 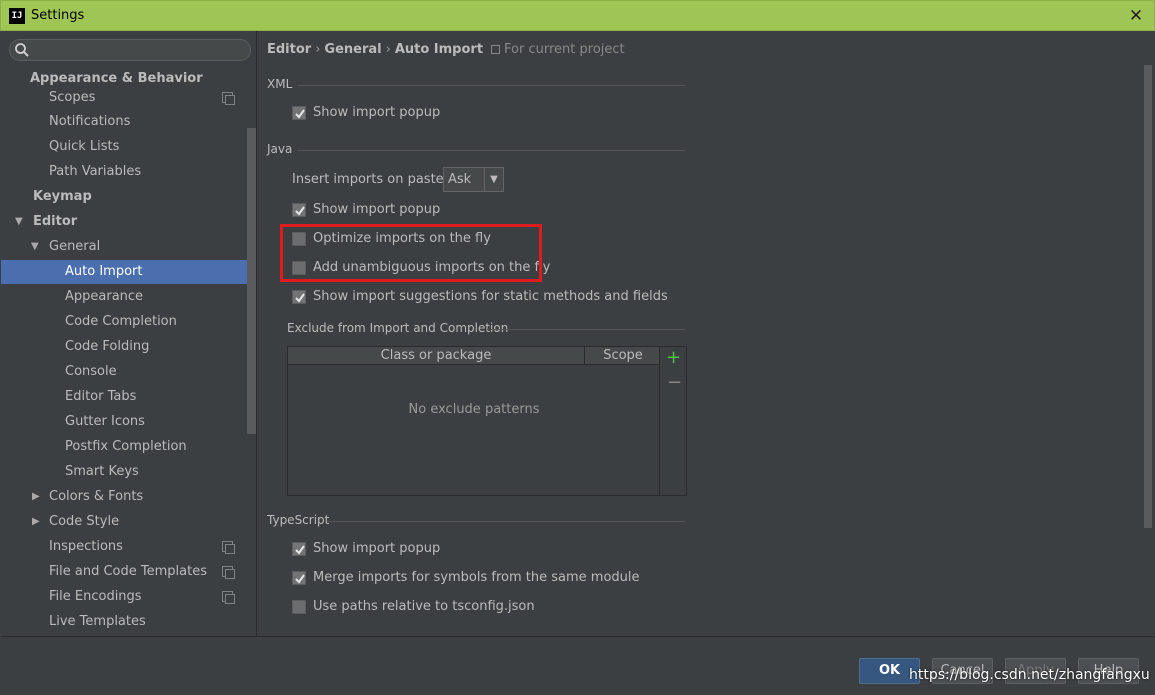 I want to click on window-title: Settings, so click(x=58, y=15).